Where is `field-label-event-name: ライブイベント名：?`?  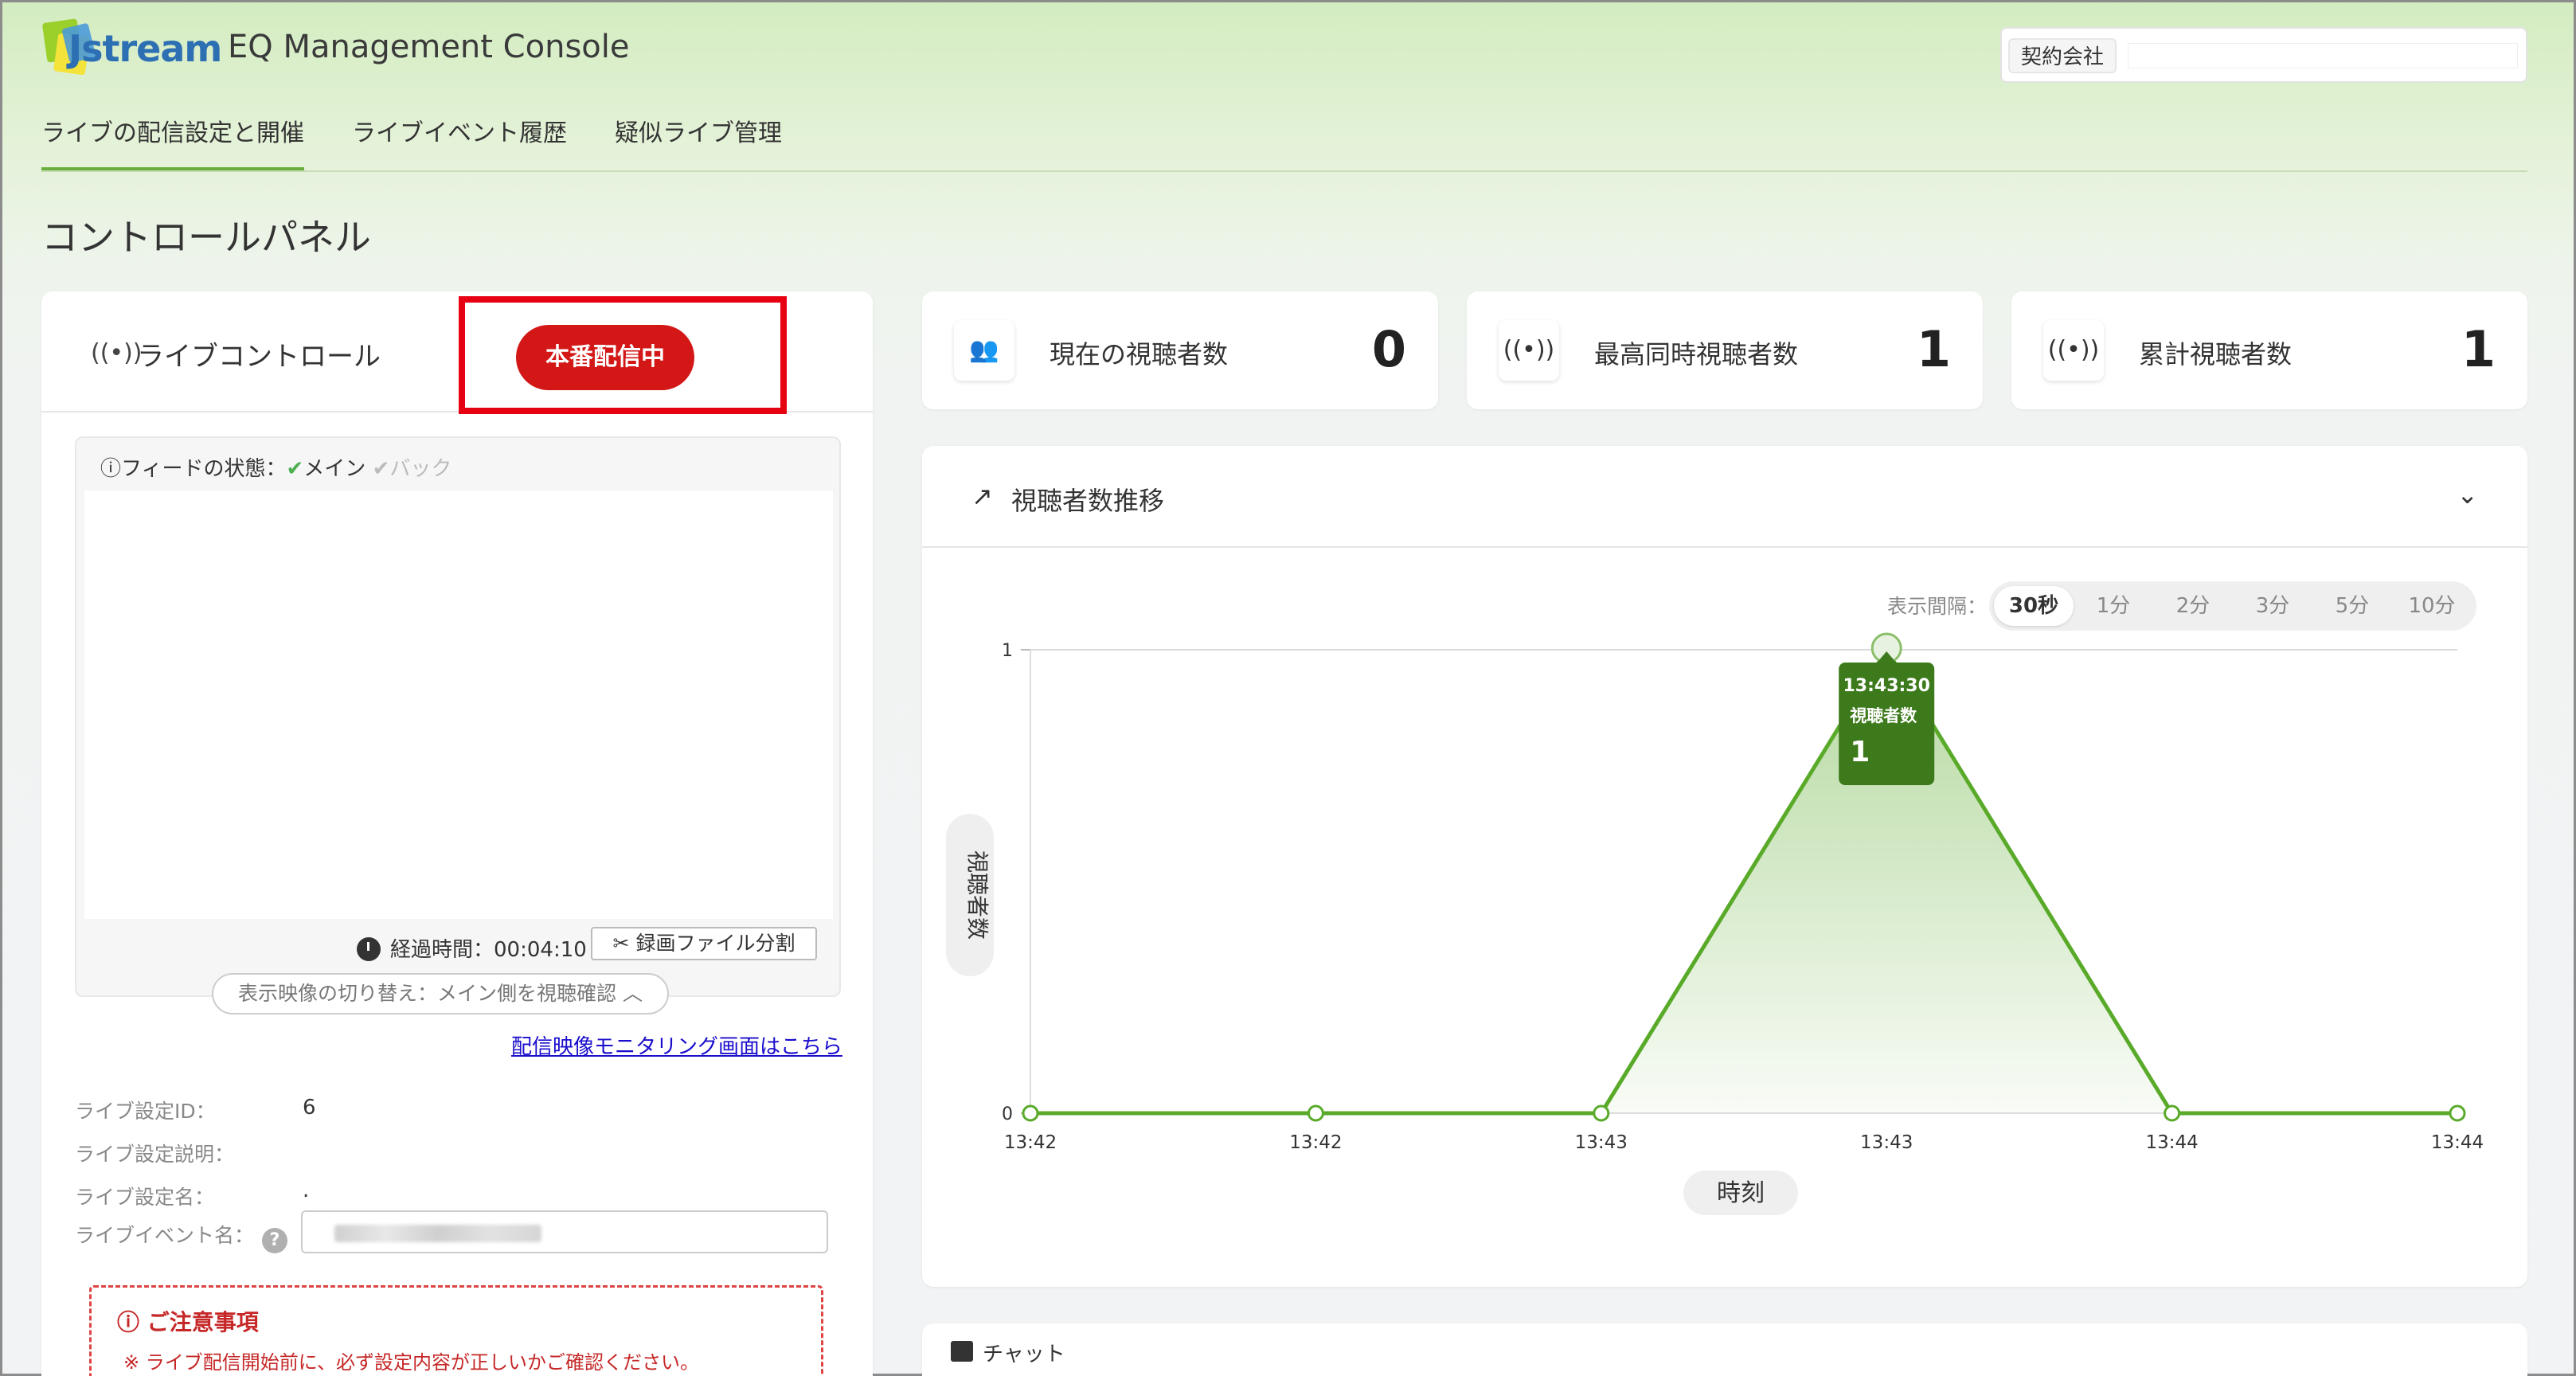
field-label-event-name: ライブイベント名：? is located at coordinates (181, 1236).